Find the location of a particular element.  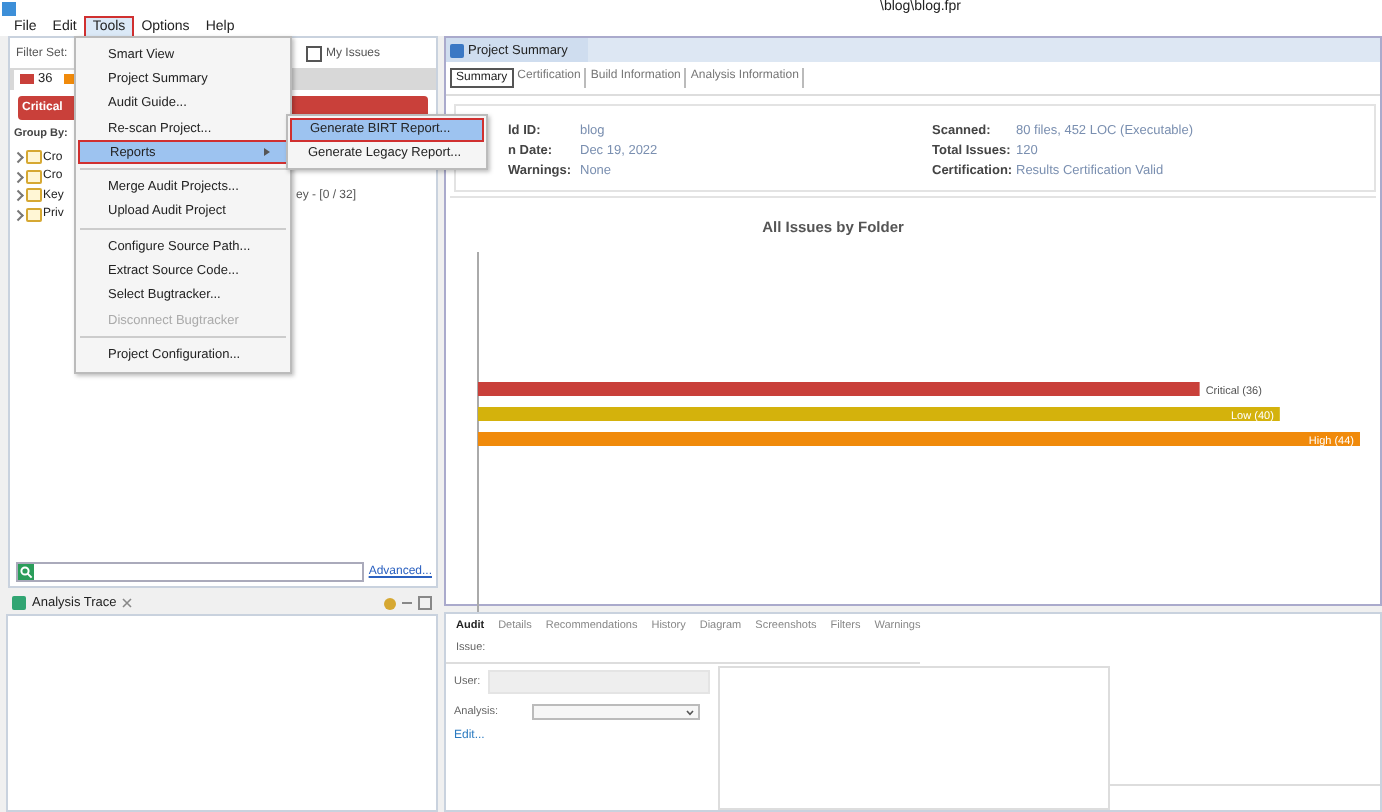

submenu-arrow-icon is located at coordinates (267, 152).